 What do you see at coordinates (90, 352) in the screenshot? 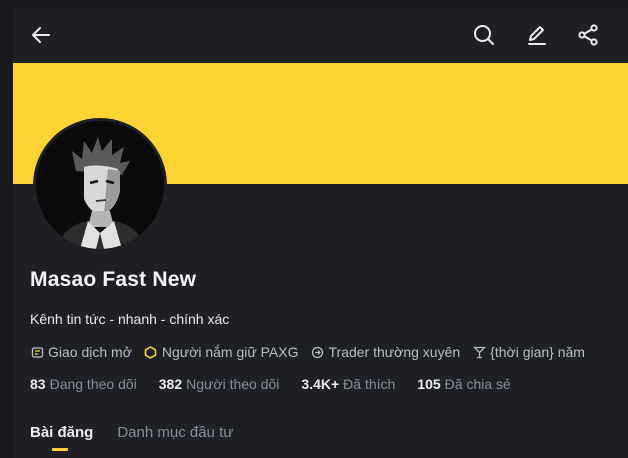
I see `badge-label: Giao dịch mở` at bounding box center [90, 352].